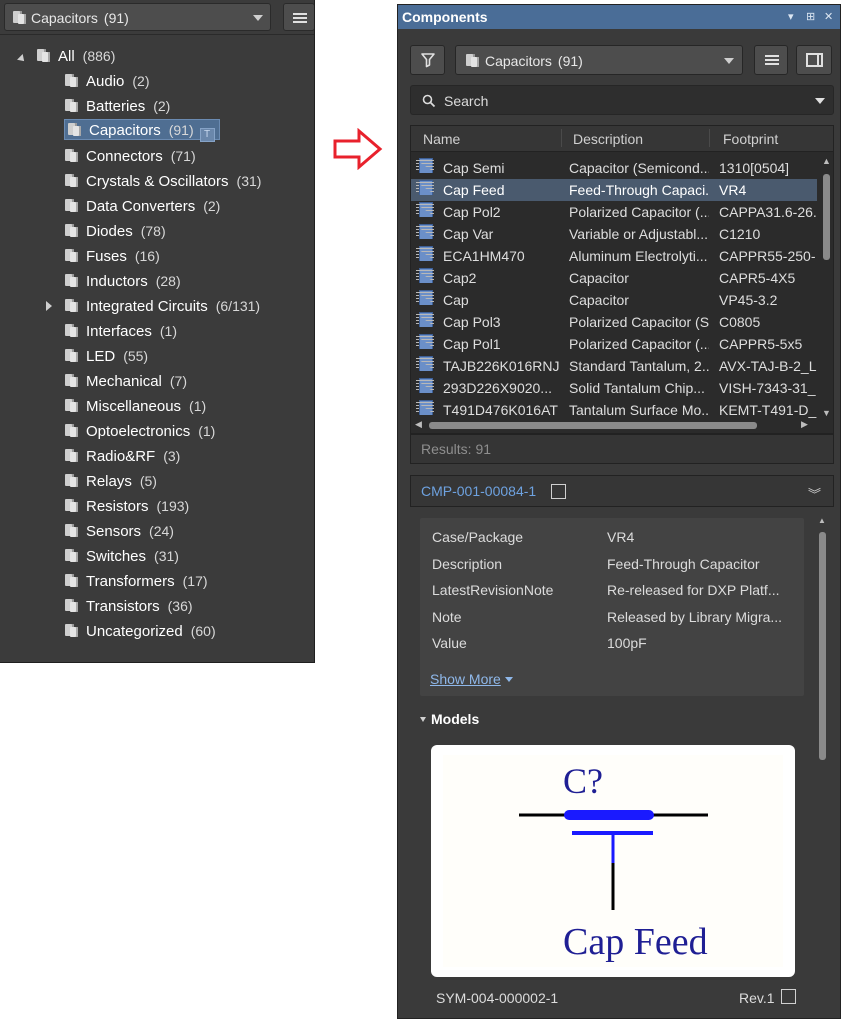 This screenshot has height=1019, width=850. What do you see at coordinates (614, 300) in the screenshot?
I see `table-row: Cap Capacitor VP45-3.2` at bounding box center [614, 300].